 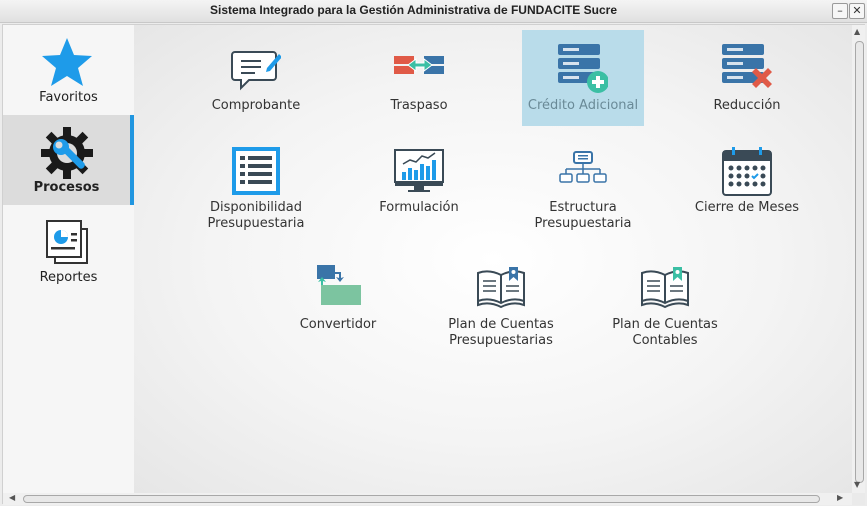 I want to click on tile-formulacion: Formulación, so click(x=419, y=180).